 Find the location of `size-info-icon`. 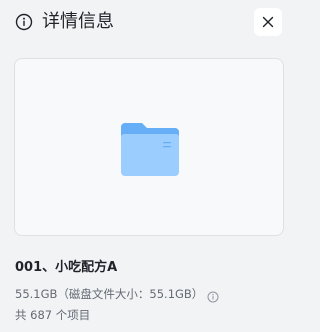

size-info-icon is located at coordinates (213, 295).